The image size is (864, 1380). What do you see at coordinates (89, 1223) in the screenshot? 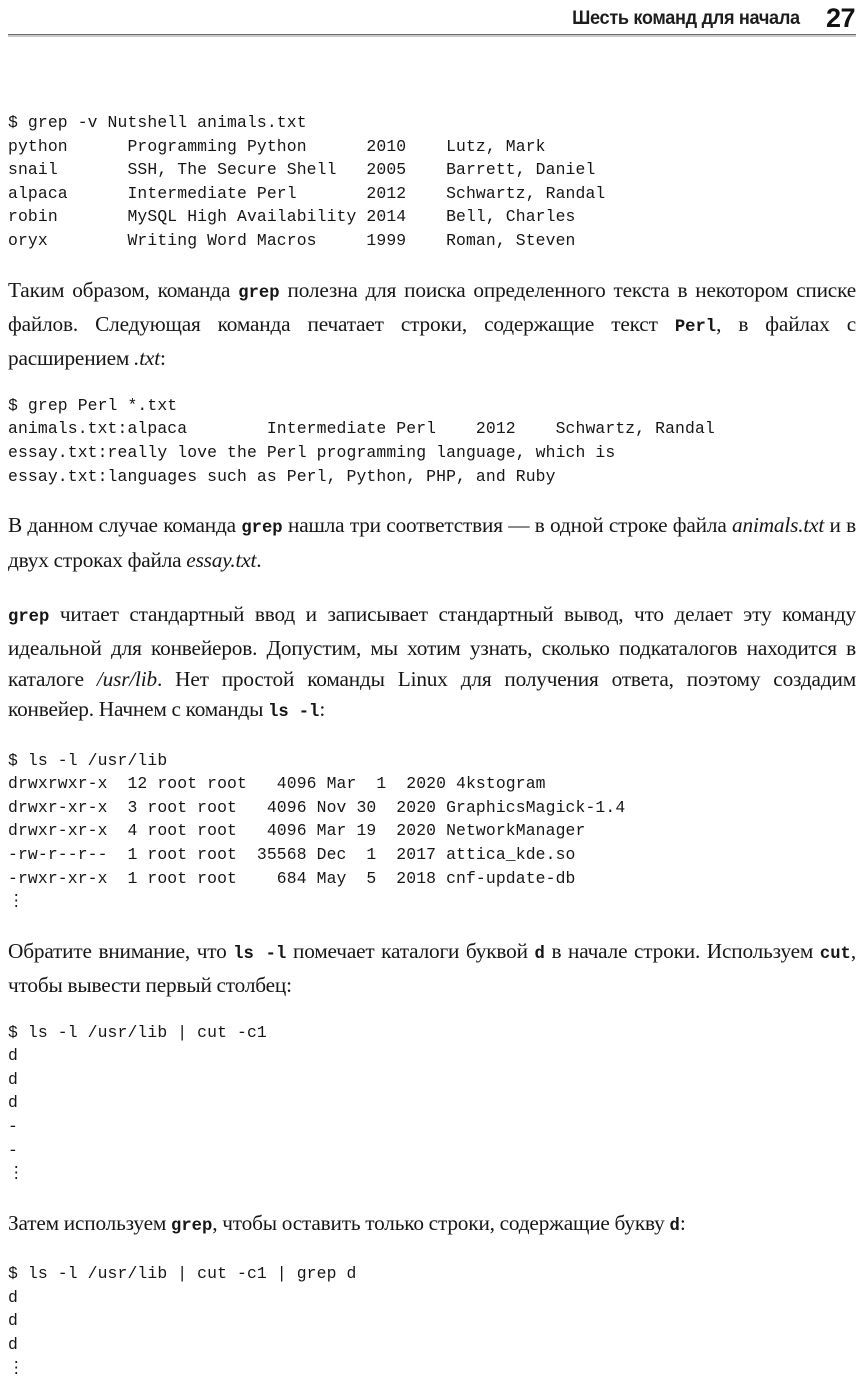
I see `paragraph-5-text-a: Затем используем` at bounding box center [89, 1223].